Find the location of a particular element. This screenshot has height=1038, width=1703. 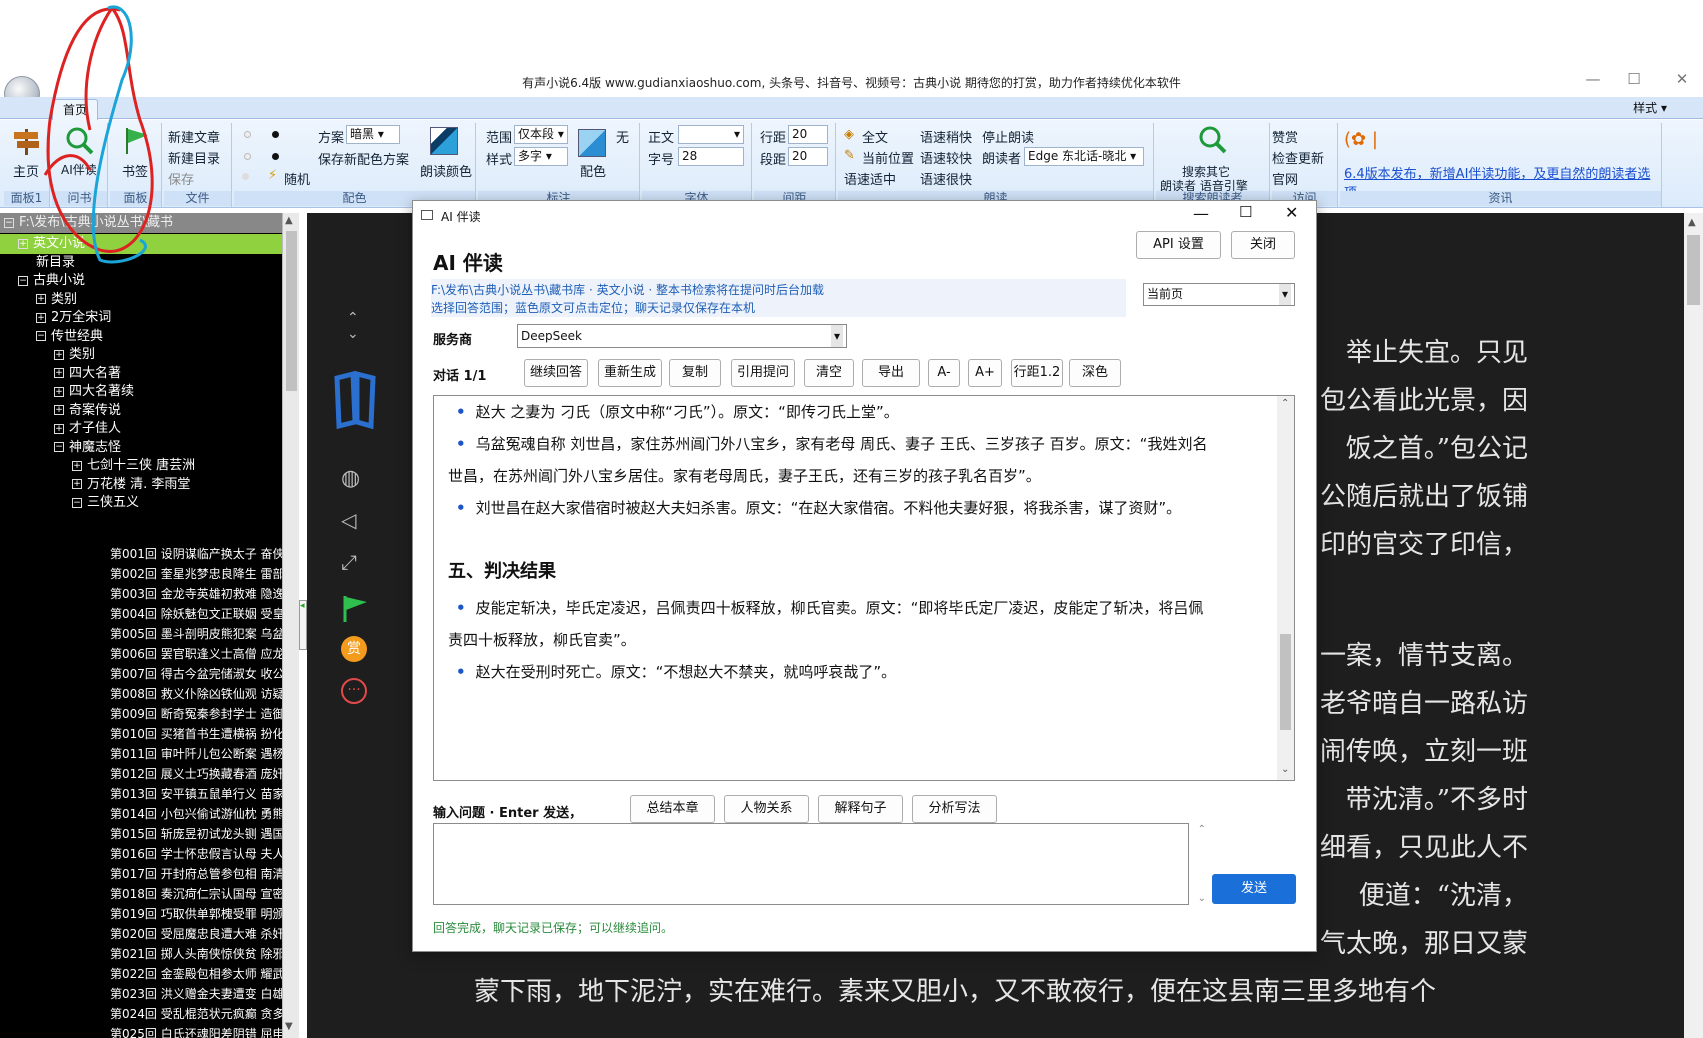

splitter-handle: ◂ is located at coordinates (303, 625).